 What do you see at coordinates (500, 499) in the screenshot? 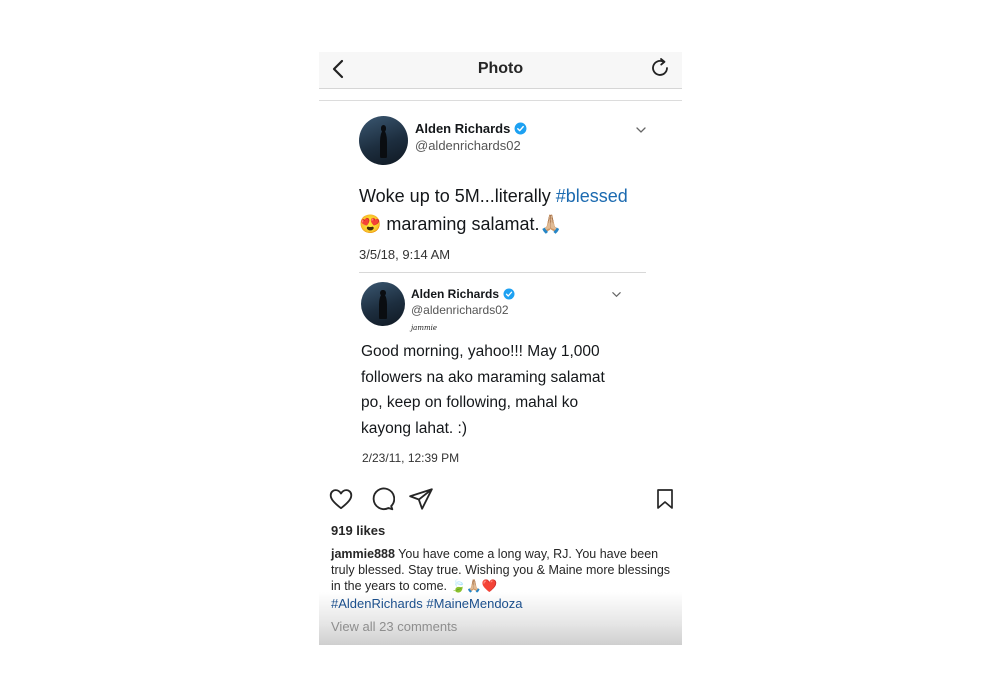
I see `post-action-bar` at bounding box center [500, 499].